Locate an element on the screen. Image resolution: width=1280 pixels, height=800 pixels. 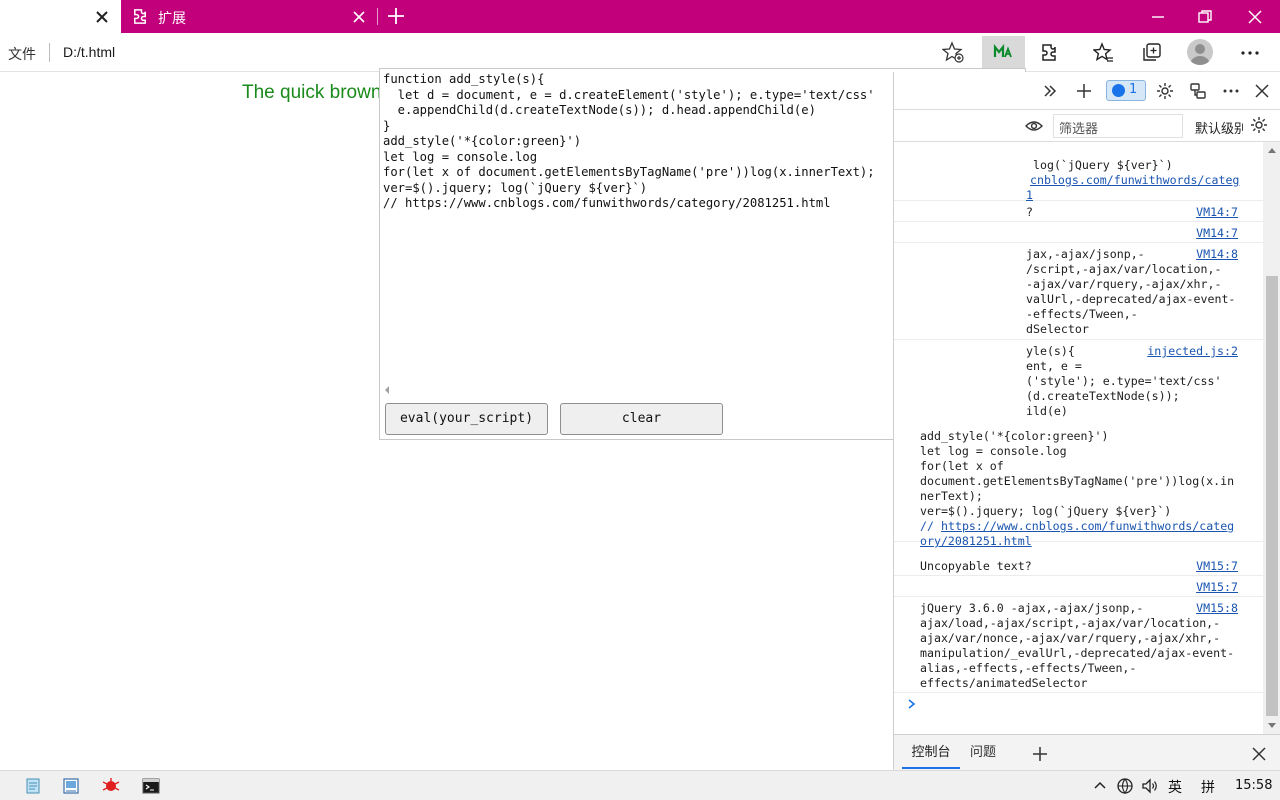
scrollbar-thumb is located at coordinates (1272, 496).